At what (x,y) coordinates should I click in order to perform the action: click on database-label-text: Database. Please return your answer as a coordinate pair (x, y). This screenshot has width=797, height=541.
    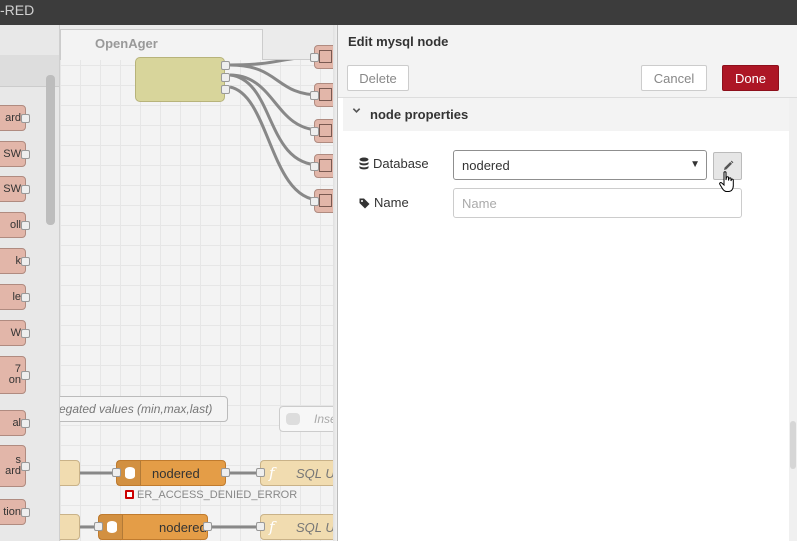
    Looking at the image, I should click on (401, 163).